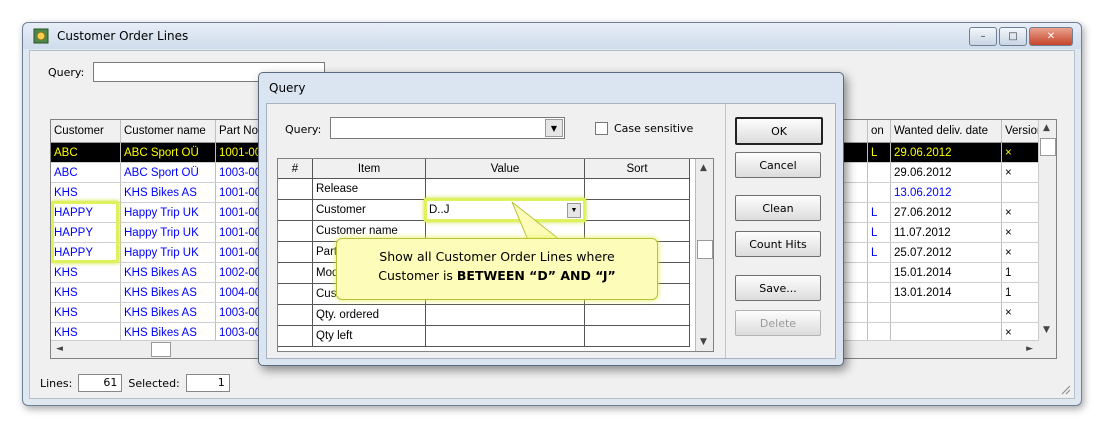  I want to click on cell-wanted-deliv-date: 25.07.2012, so click(946, 252).